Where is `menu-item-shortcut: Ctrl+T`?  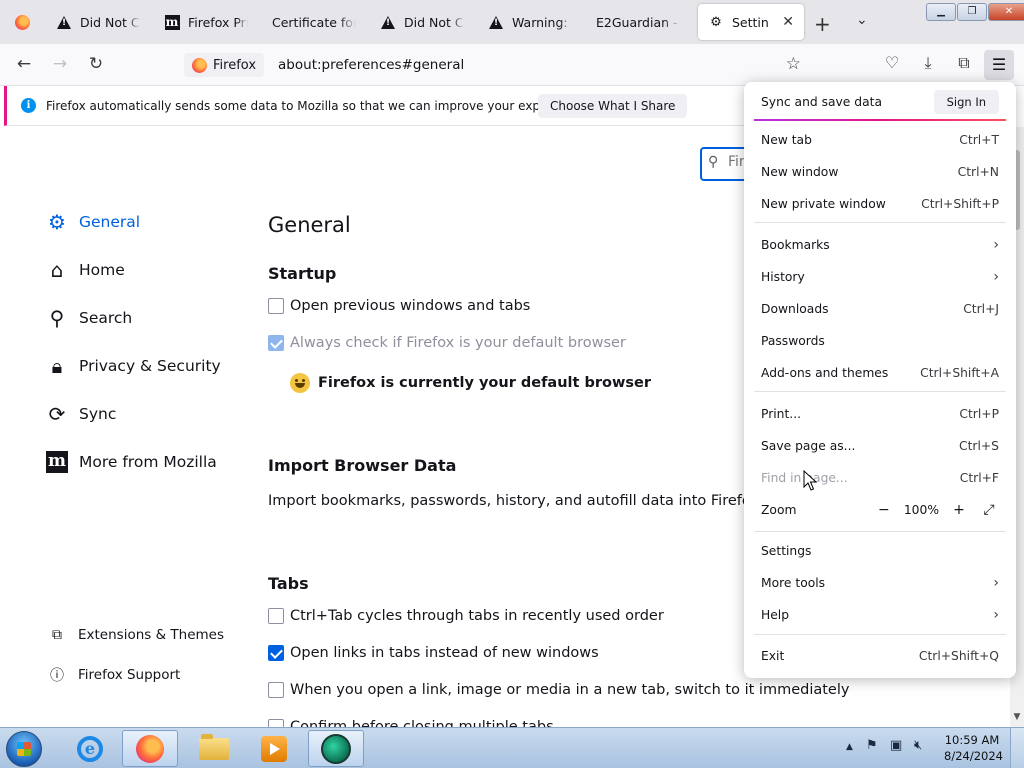
menu-item-shortcut: Ctrl+T is located at coordinates (979, 140).